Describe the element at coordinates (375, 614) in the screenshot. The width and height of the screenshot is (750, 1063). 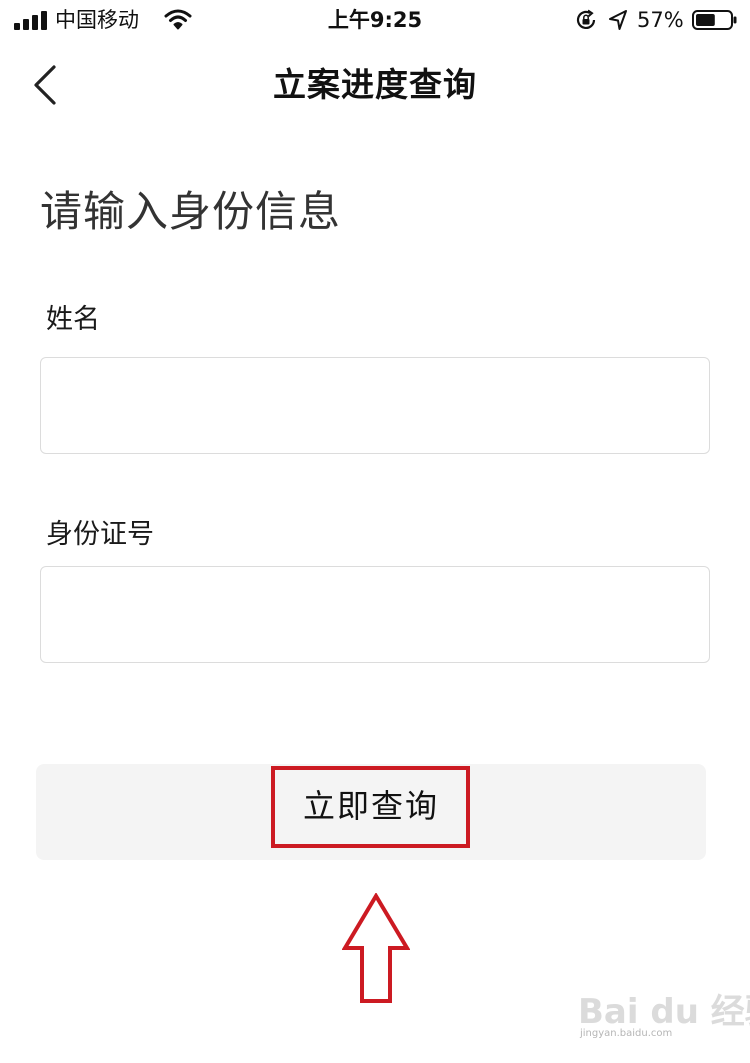
I see `id-number-input` at that location.